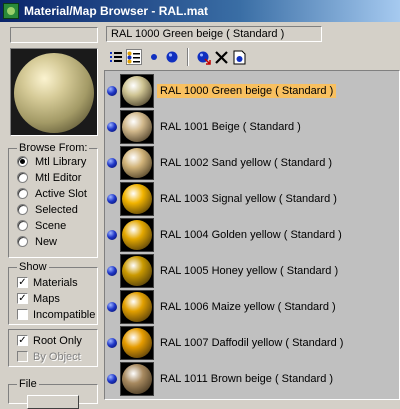  What do you see at coordinates (55, 282) in the screenshot?
I see `checkbox-label: Materials` at bounding box center [55, 282].